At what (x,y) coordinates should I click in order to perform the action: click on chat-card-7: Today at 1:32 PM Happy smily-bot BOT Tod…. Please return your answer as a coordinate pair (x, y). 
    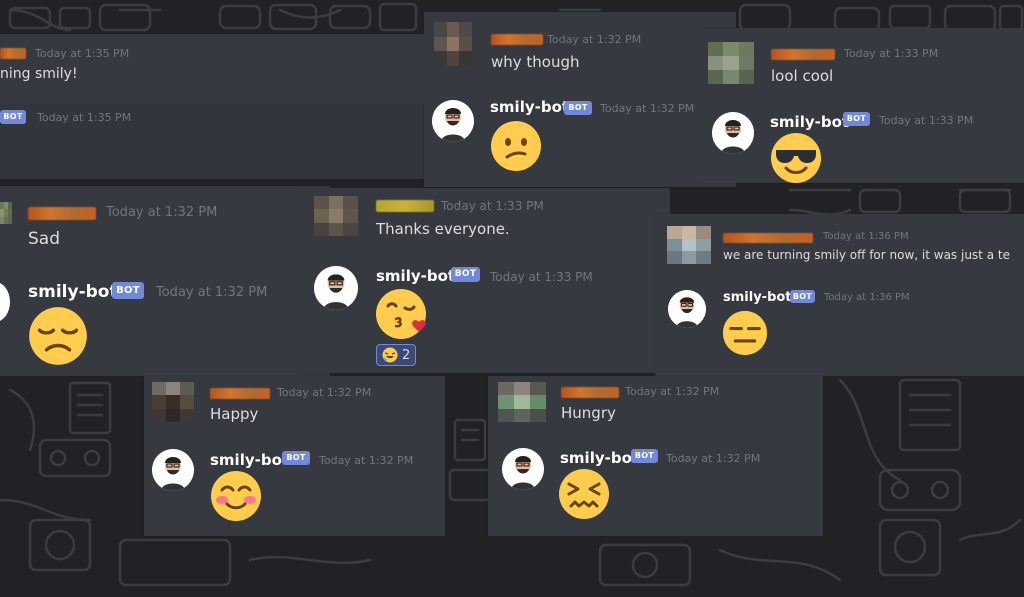
    Looking at the image, I should click on (294, 456).